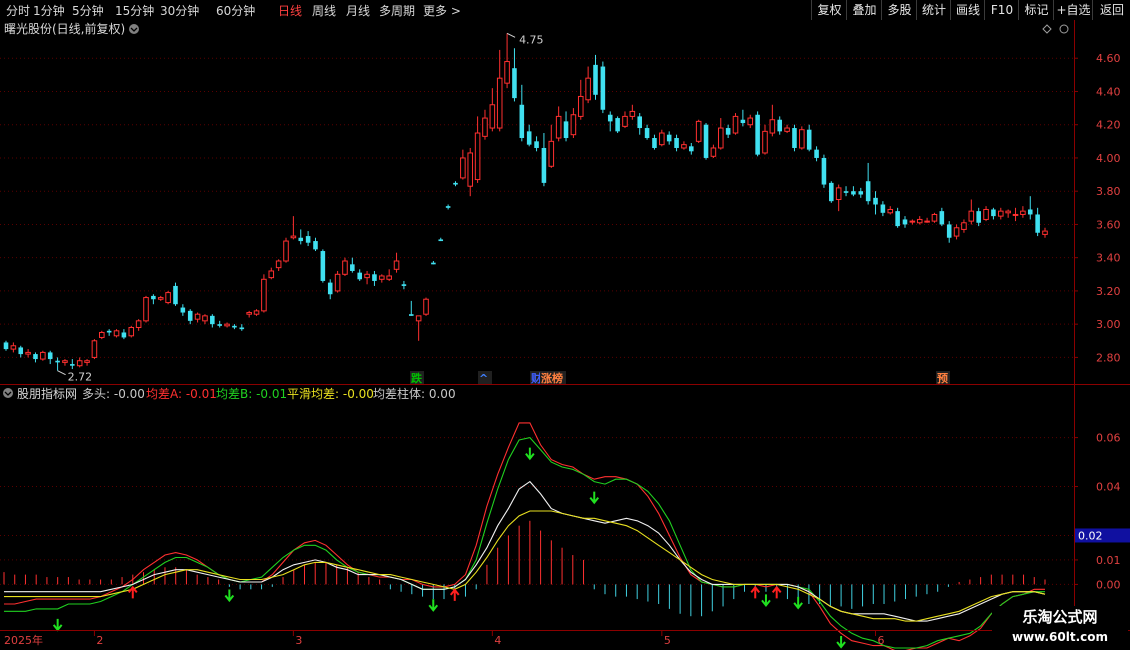 Image resolution: width=1130 pixels, height=650 pixels. What do you see at coordinates (235, 10) in the screenshot?
I see `period-tab-5: 60分钟` at bounding box center [235, 10].